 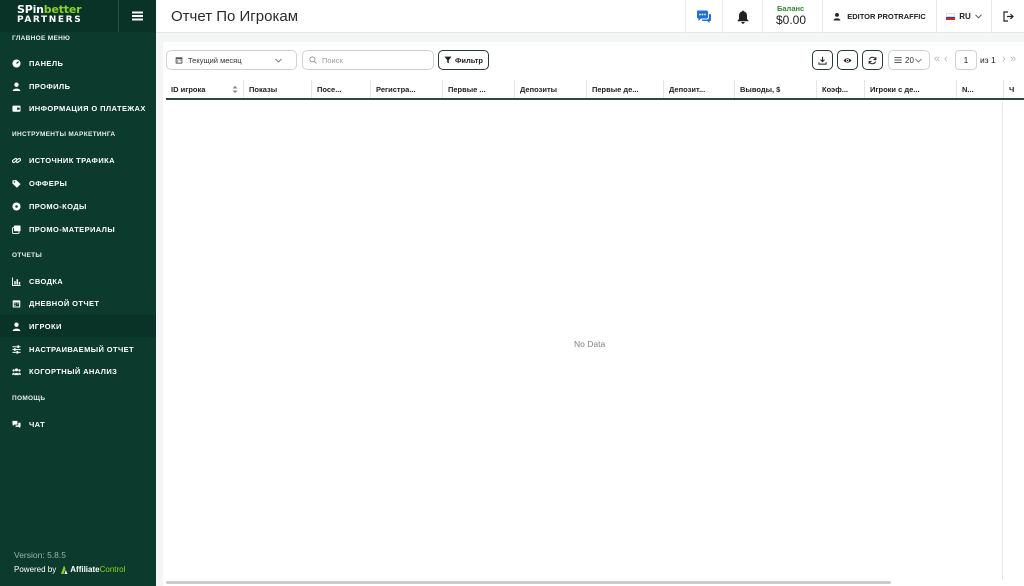 I want to click on brand-logo: SPinbetter PARTNERS, so click(x=49, y=14).